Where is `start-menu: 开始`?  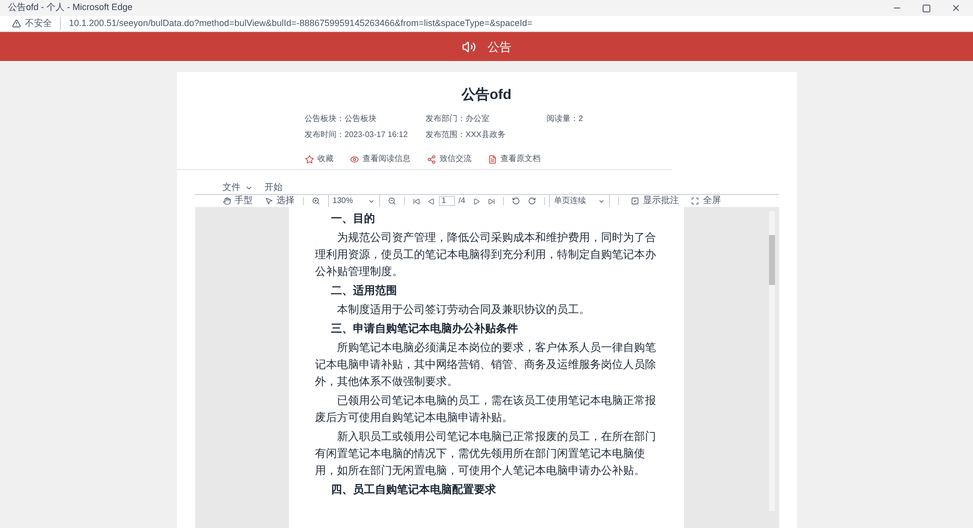
start-menu: 开始 is located at coordinates (273, 188).